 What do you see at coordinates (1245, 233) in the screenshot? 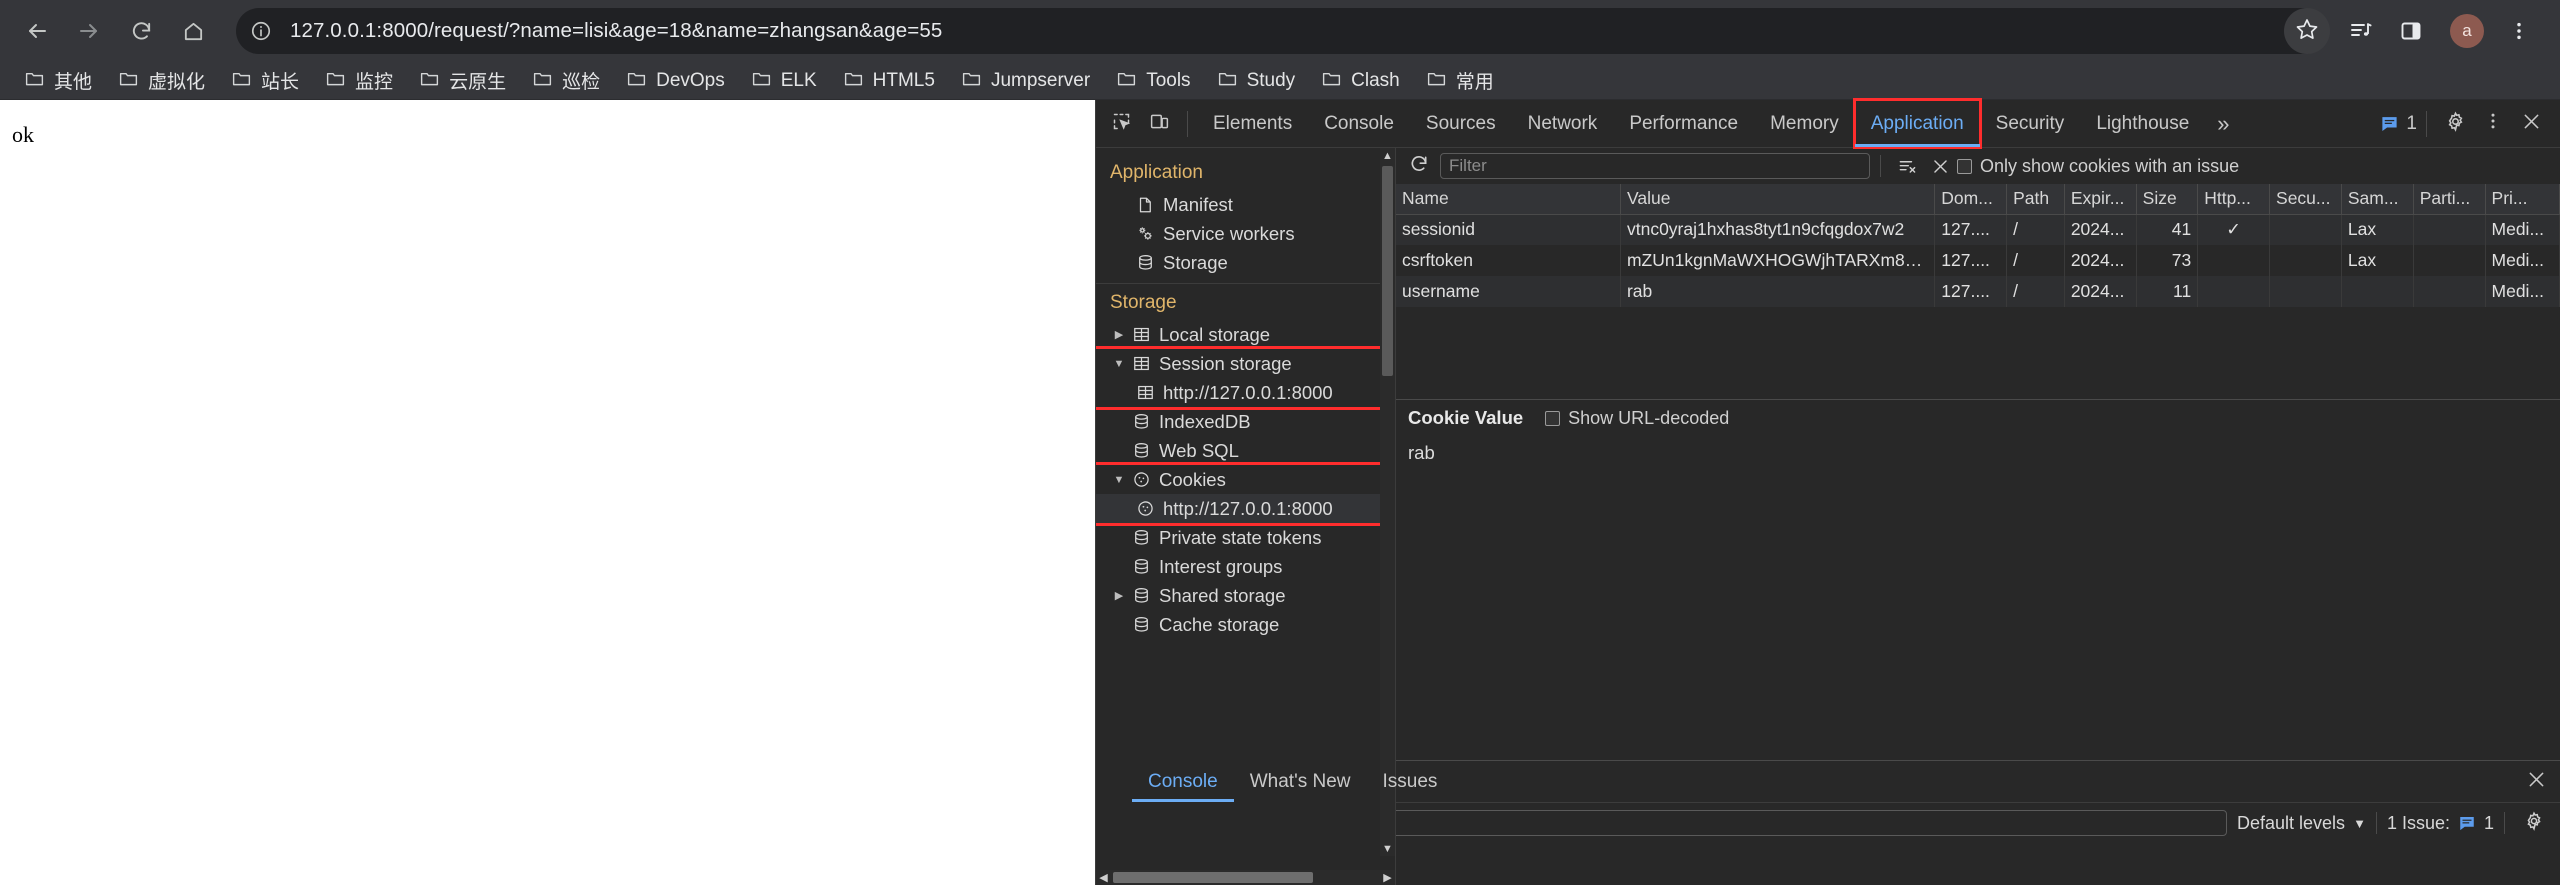
I see `sidebar-item-service-workers: Service workers` at bounding box center [1245, 233].